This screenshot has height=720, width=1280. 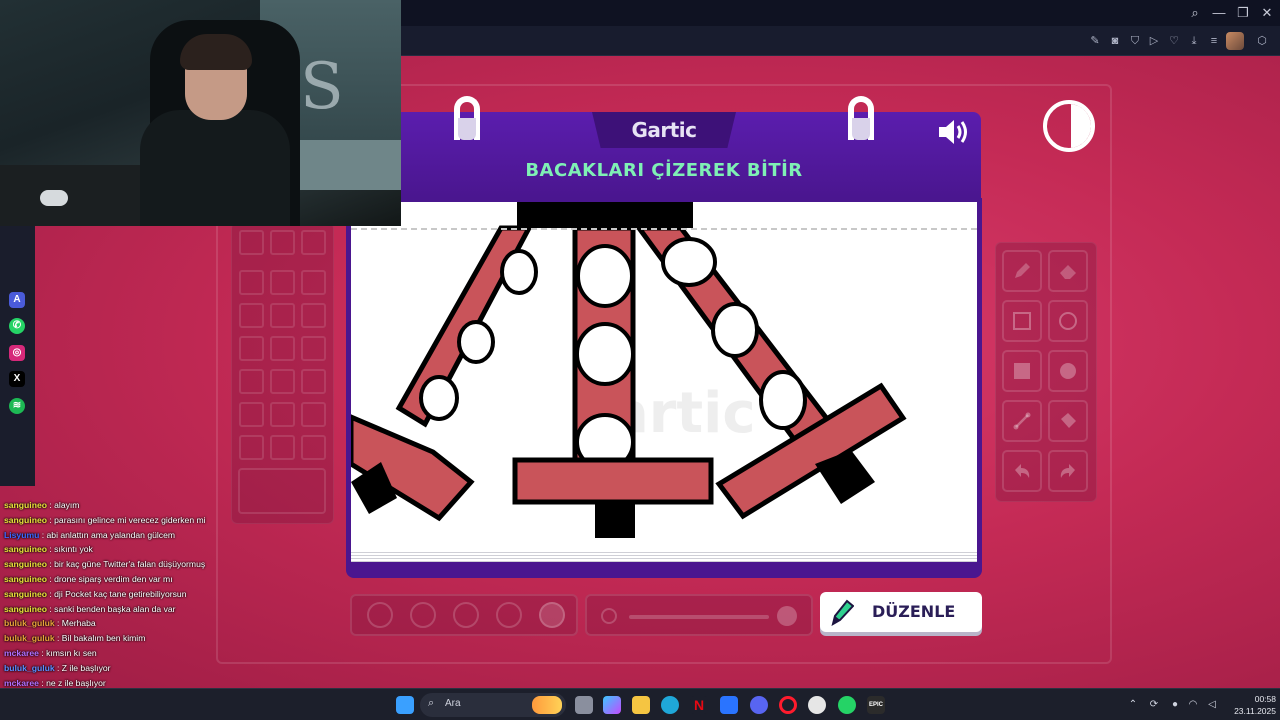 I want to click on extension-icon: ⬡, so click(x=1262, y=41).